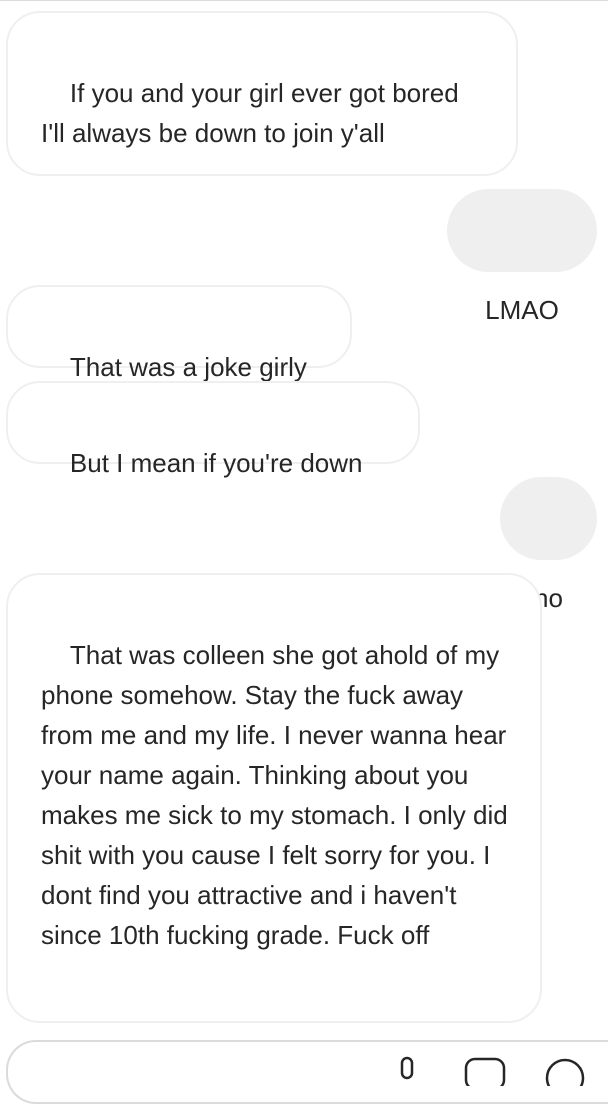 The height and width of the screenshot is (1104, 608). What do you see at coordinates (307, 1072) in the screenshot?
I see `message-composer` at bounding box center [307, 1072].